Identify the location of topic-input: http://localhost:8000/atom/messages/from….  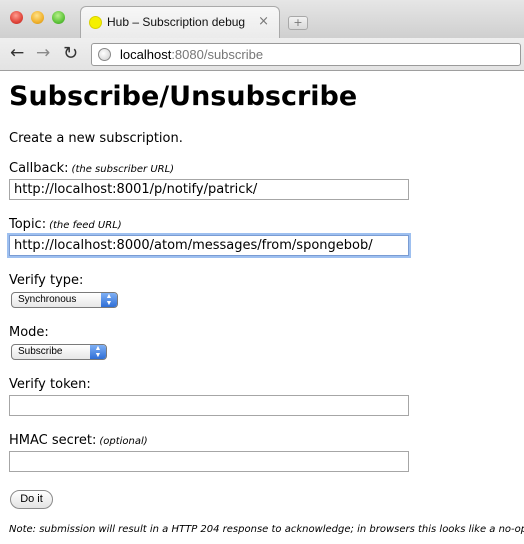
(209, 245).